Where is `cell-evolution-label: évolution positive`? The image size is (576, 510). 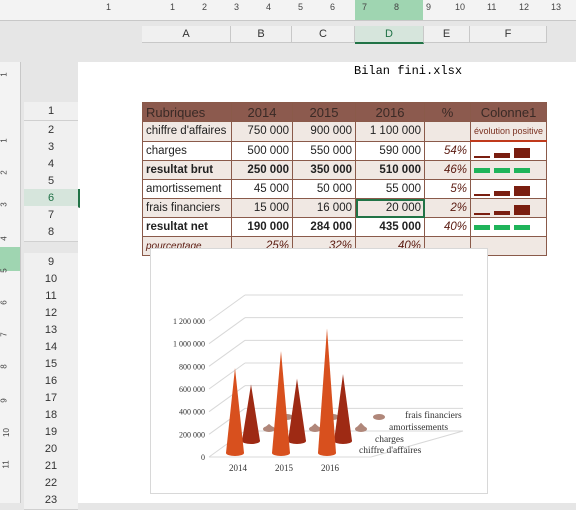
cell-evolution-label: évolution positive is located at coordinates (508, 131).